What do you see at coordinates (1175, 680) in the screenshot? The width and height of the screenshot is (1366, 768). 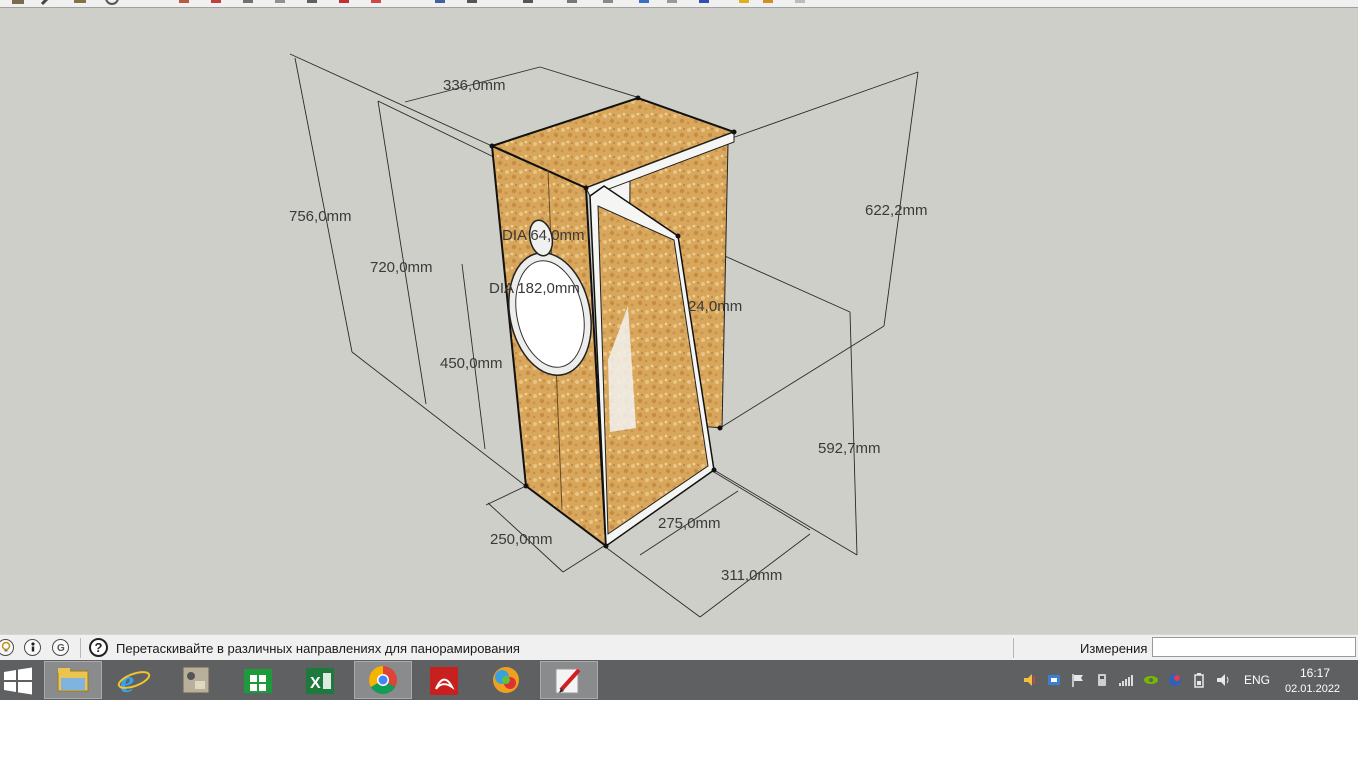 I see `app-tray-icon` at bounding box center [1175, 680].